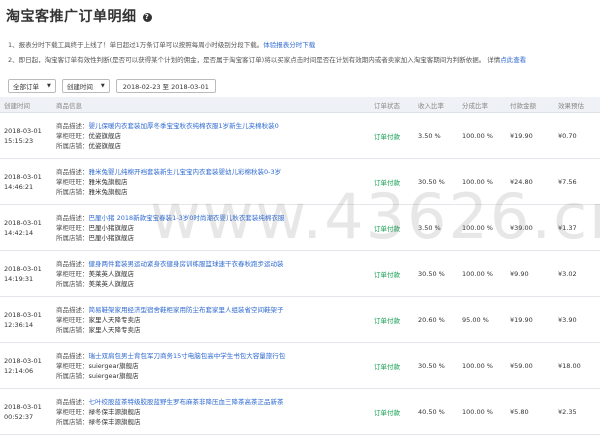 Image resolution: width=600 pixels, height=435 pixels. Describe the element at coordinates (72, 273) in the screenshot. I see `wangwang-label: 掌柜旺旺：` at that location.